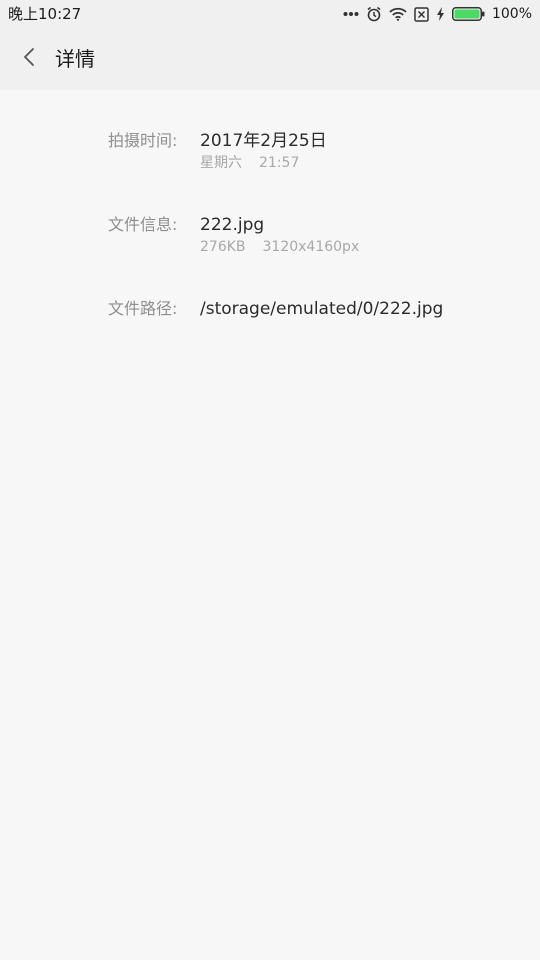  I want to click on wifi-icon, so click(398, 14).